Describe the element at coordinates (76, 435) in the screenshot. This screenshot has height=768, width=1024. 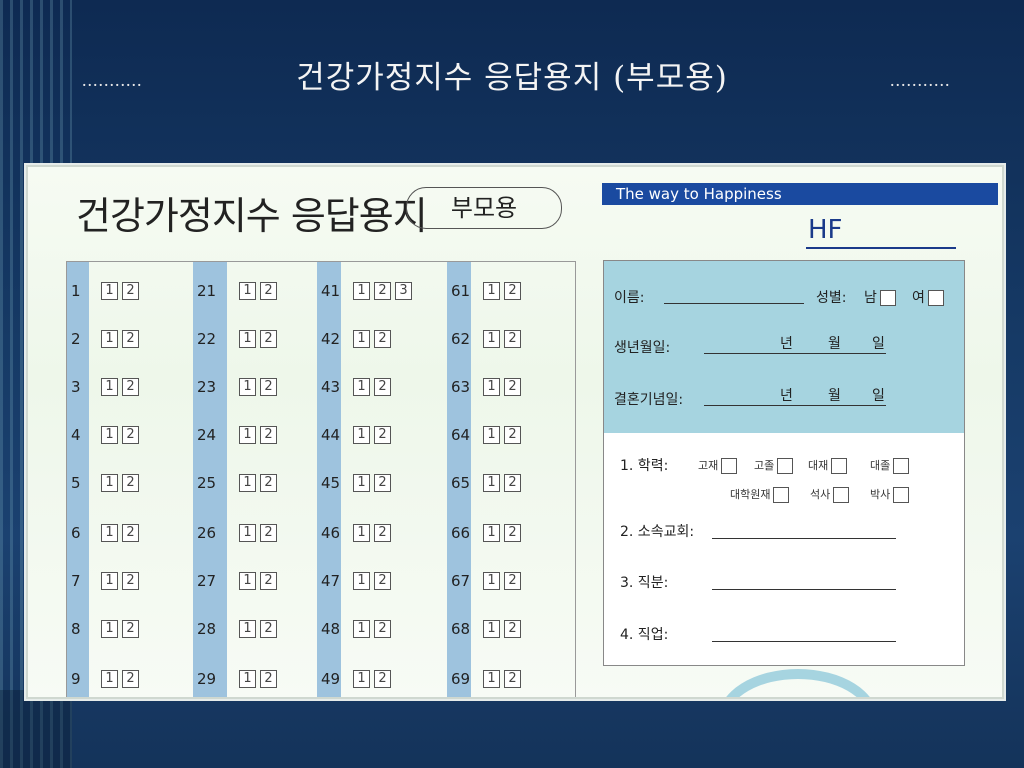
I see `question-number: 4` at that location.